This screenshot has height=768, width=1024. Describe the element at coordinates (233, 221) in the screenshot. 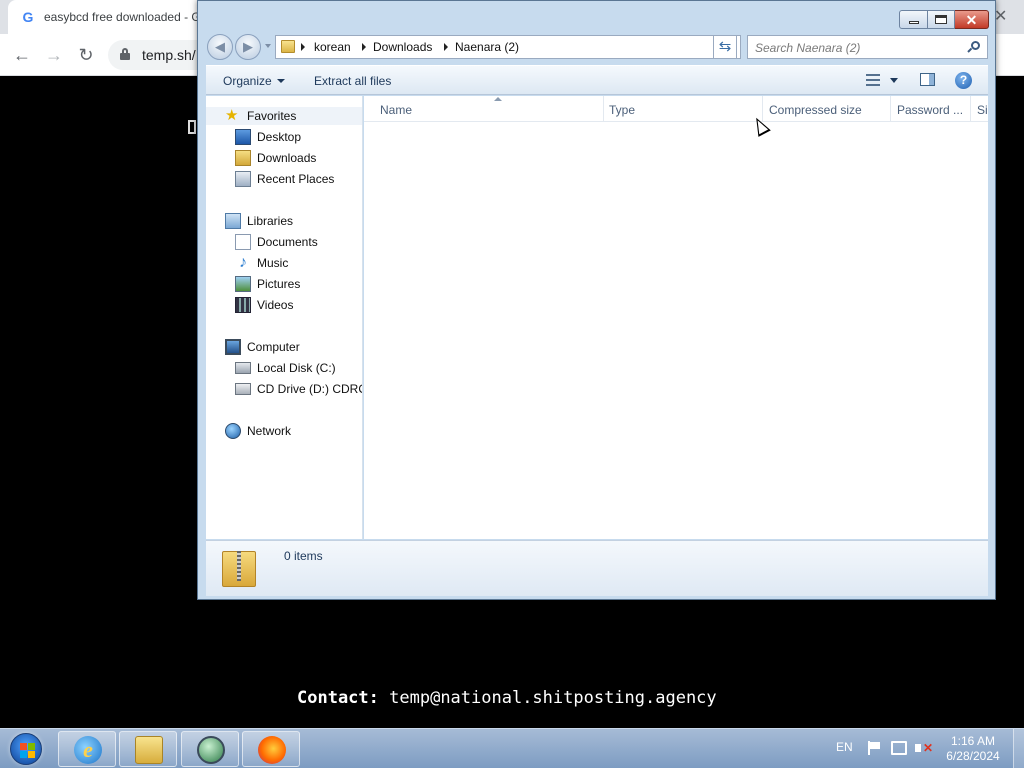

I see `libraries-icon` at that location.